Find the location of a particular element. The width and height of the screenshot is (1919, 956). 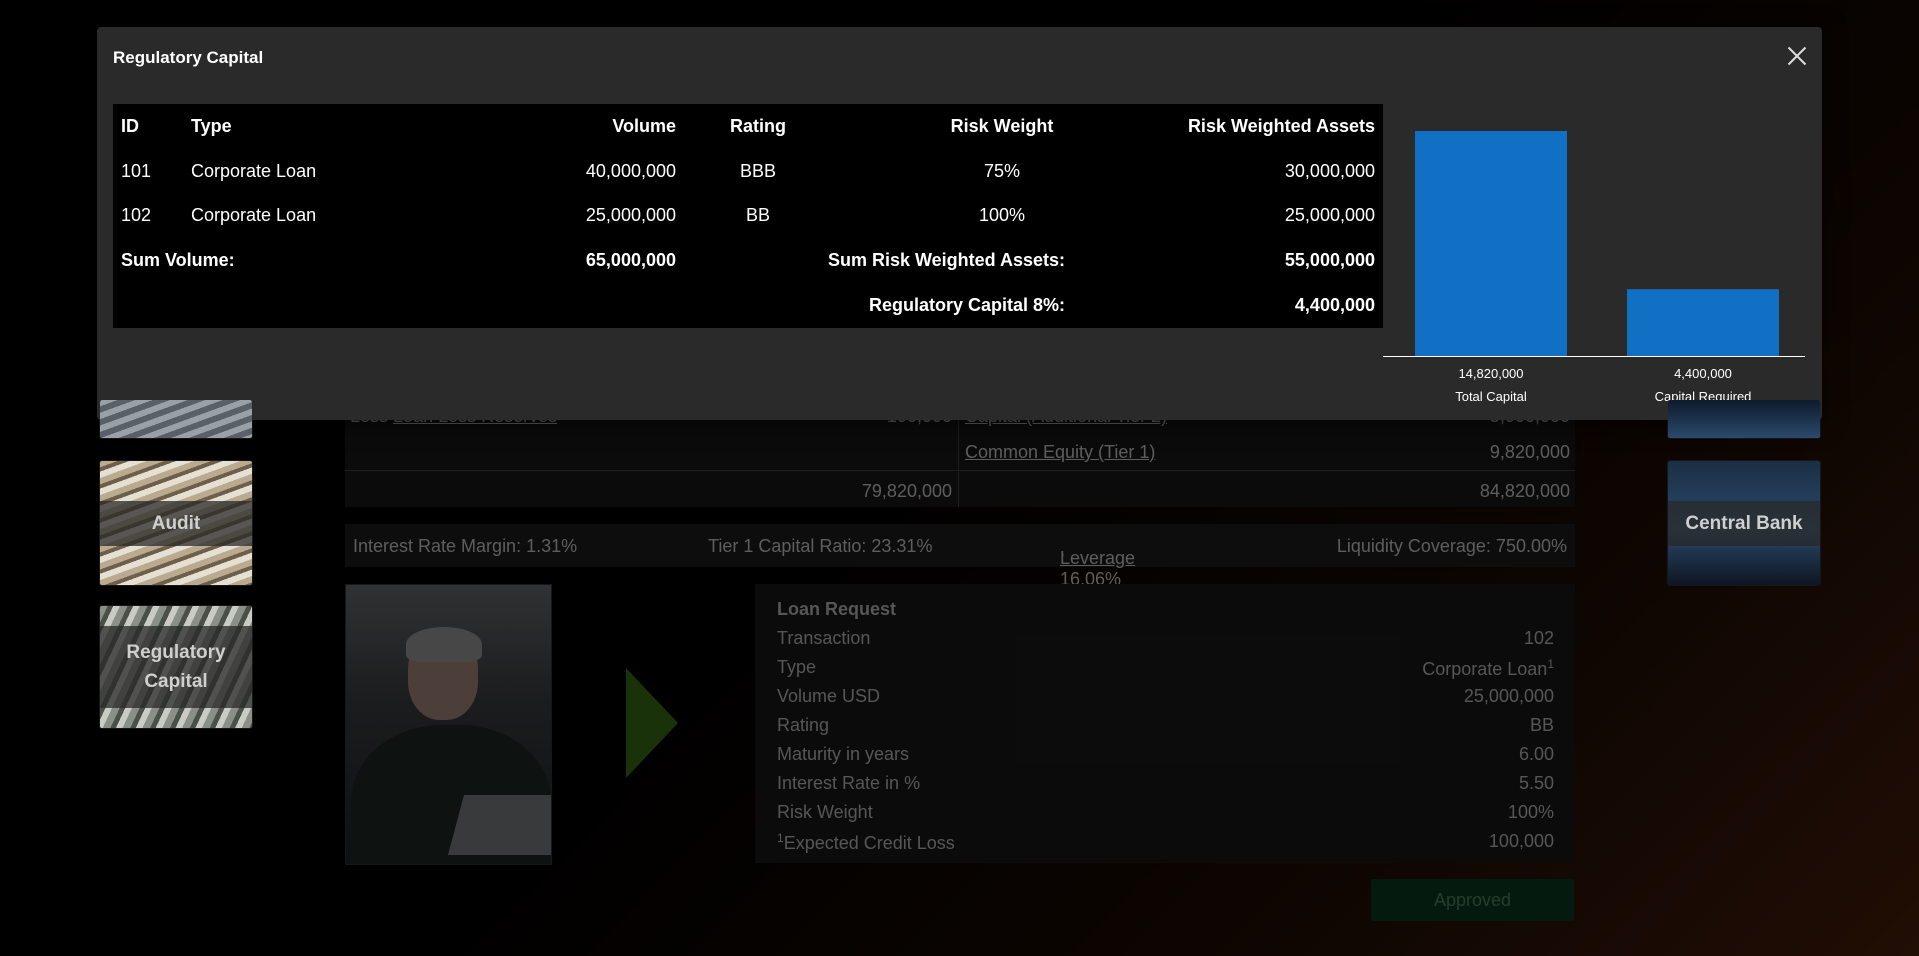

sum-rwa-label: Sum Risk Weighted Assets: is located at coordinates (946, 260).